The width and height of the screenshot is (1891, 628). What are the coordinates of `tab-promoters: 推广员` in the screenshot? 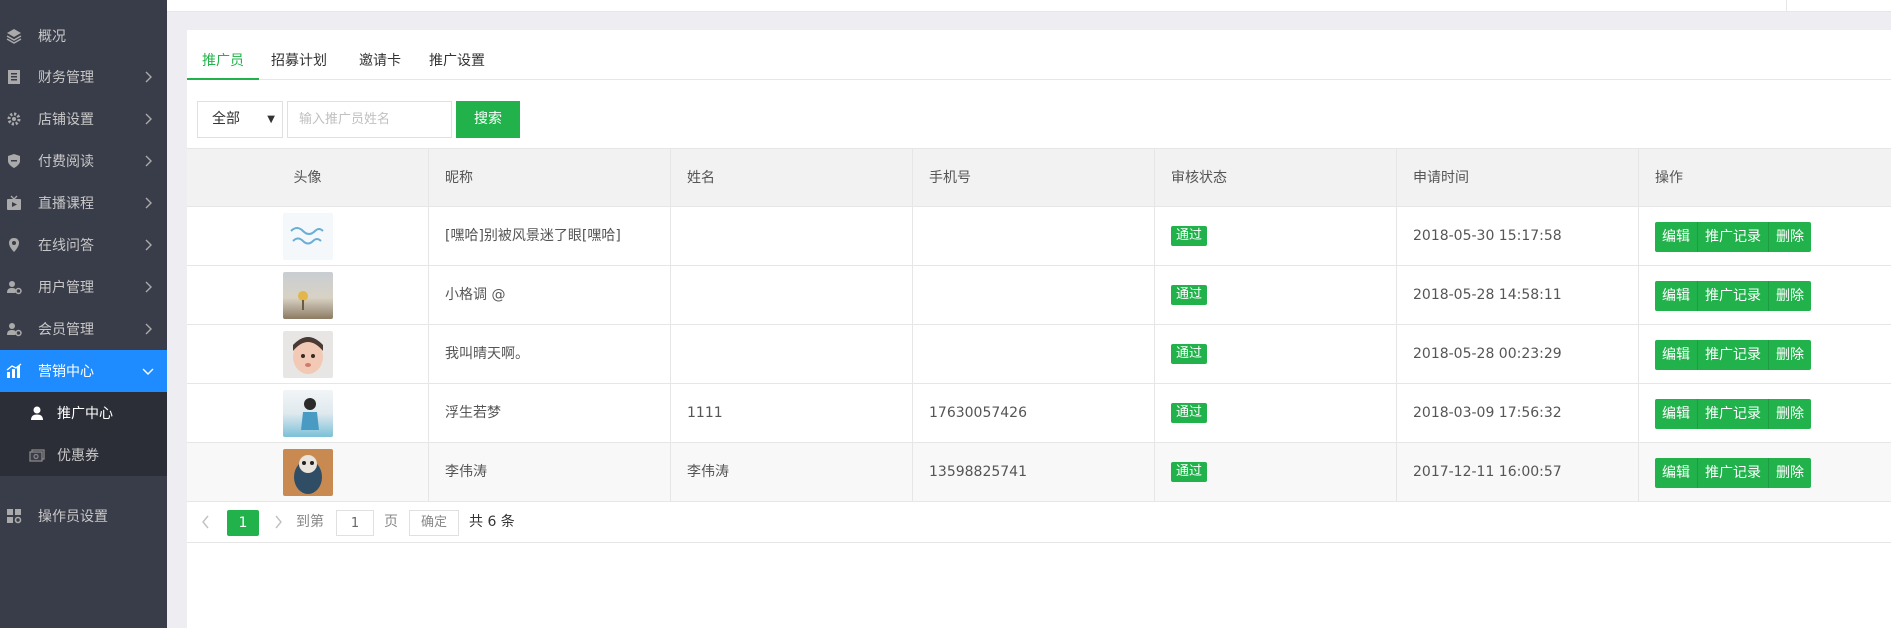 It's located at (223, 55).